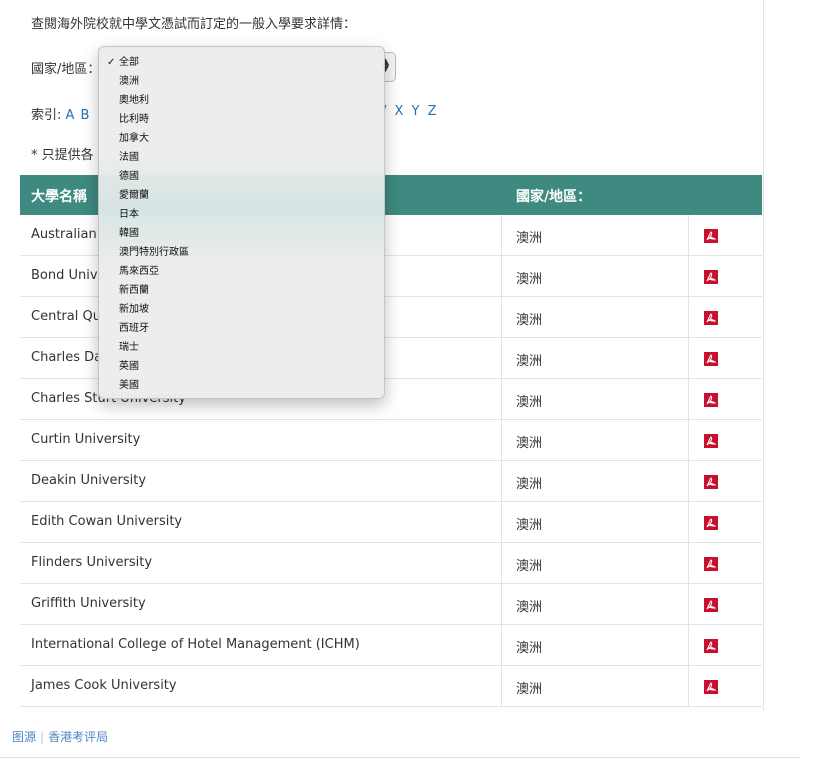 This screenshot has height=765, width=813. Describe the element at coordinates (391, 604) in the screenshot. I see `table-row: Griffith University 澳洲` at that location.